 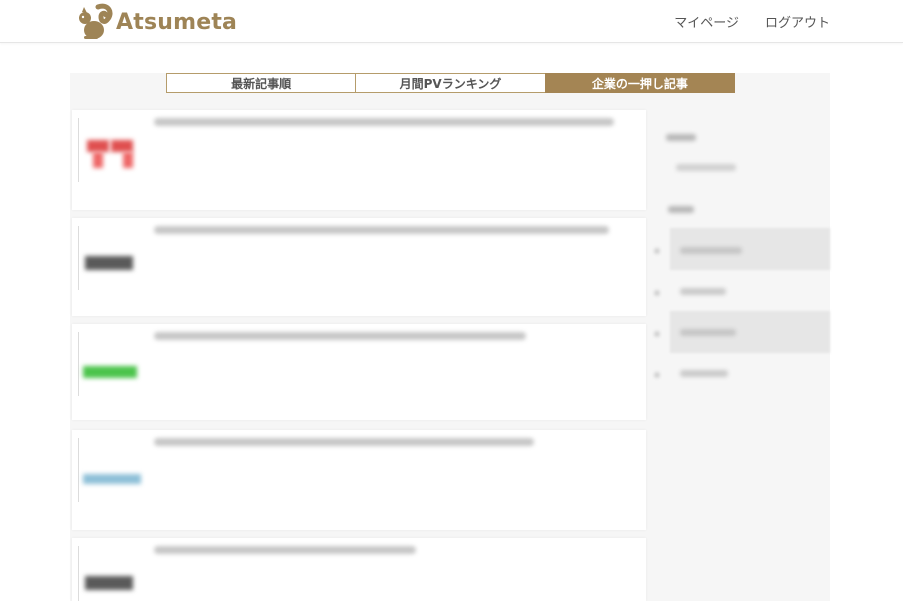 What do you see at coordinates (639, 83) in the screenshot?
I see `tab-company-pick: 企業の一押し記事` at bounding box center [639, 83].